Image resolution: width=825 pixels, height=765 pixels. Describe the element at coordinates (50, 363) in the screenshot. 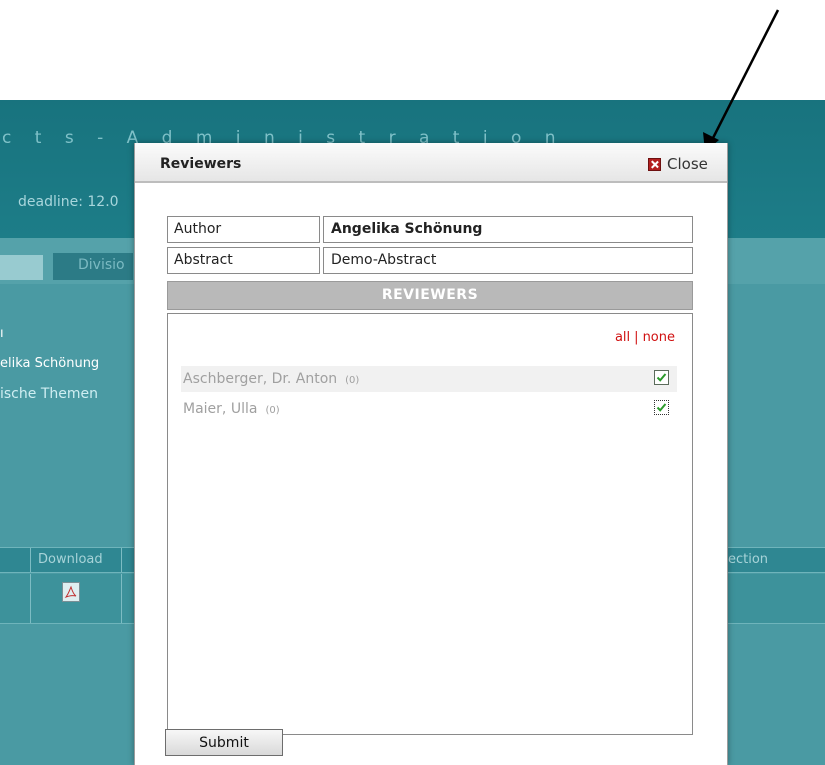

I see `bg-author-name: elika Schönung` at that location.